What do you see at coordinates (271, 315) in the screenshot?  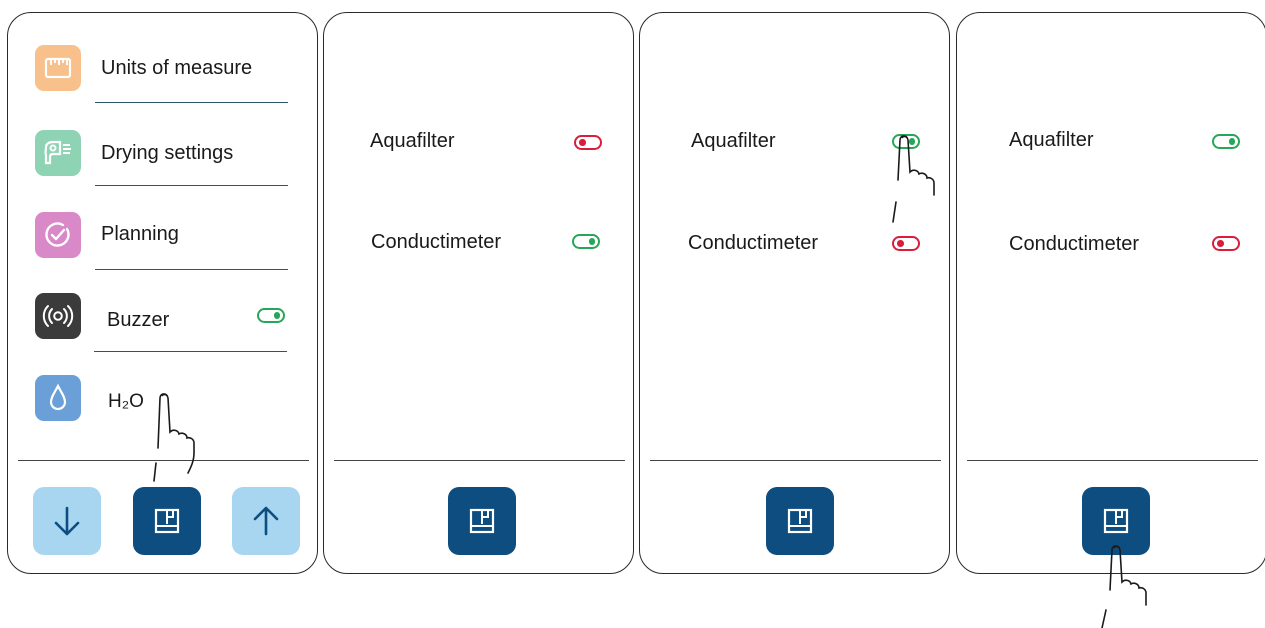 I see `buzzer-toggle` at bounding box center [271, 315].